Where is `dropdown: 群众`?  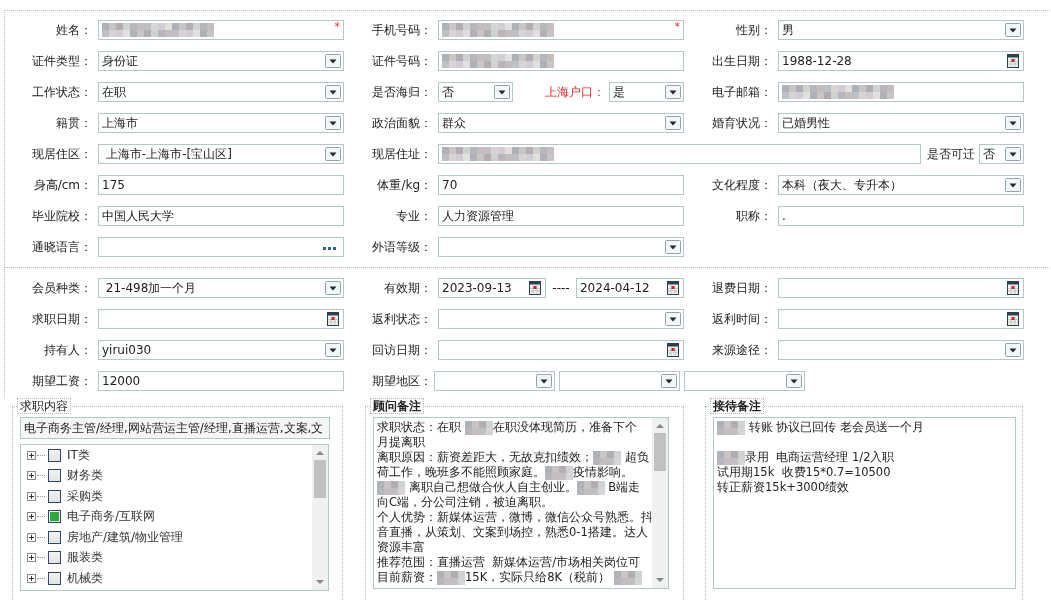 dropdown: 群众 is located at coordinates (561, 123).